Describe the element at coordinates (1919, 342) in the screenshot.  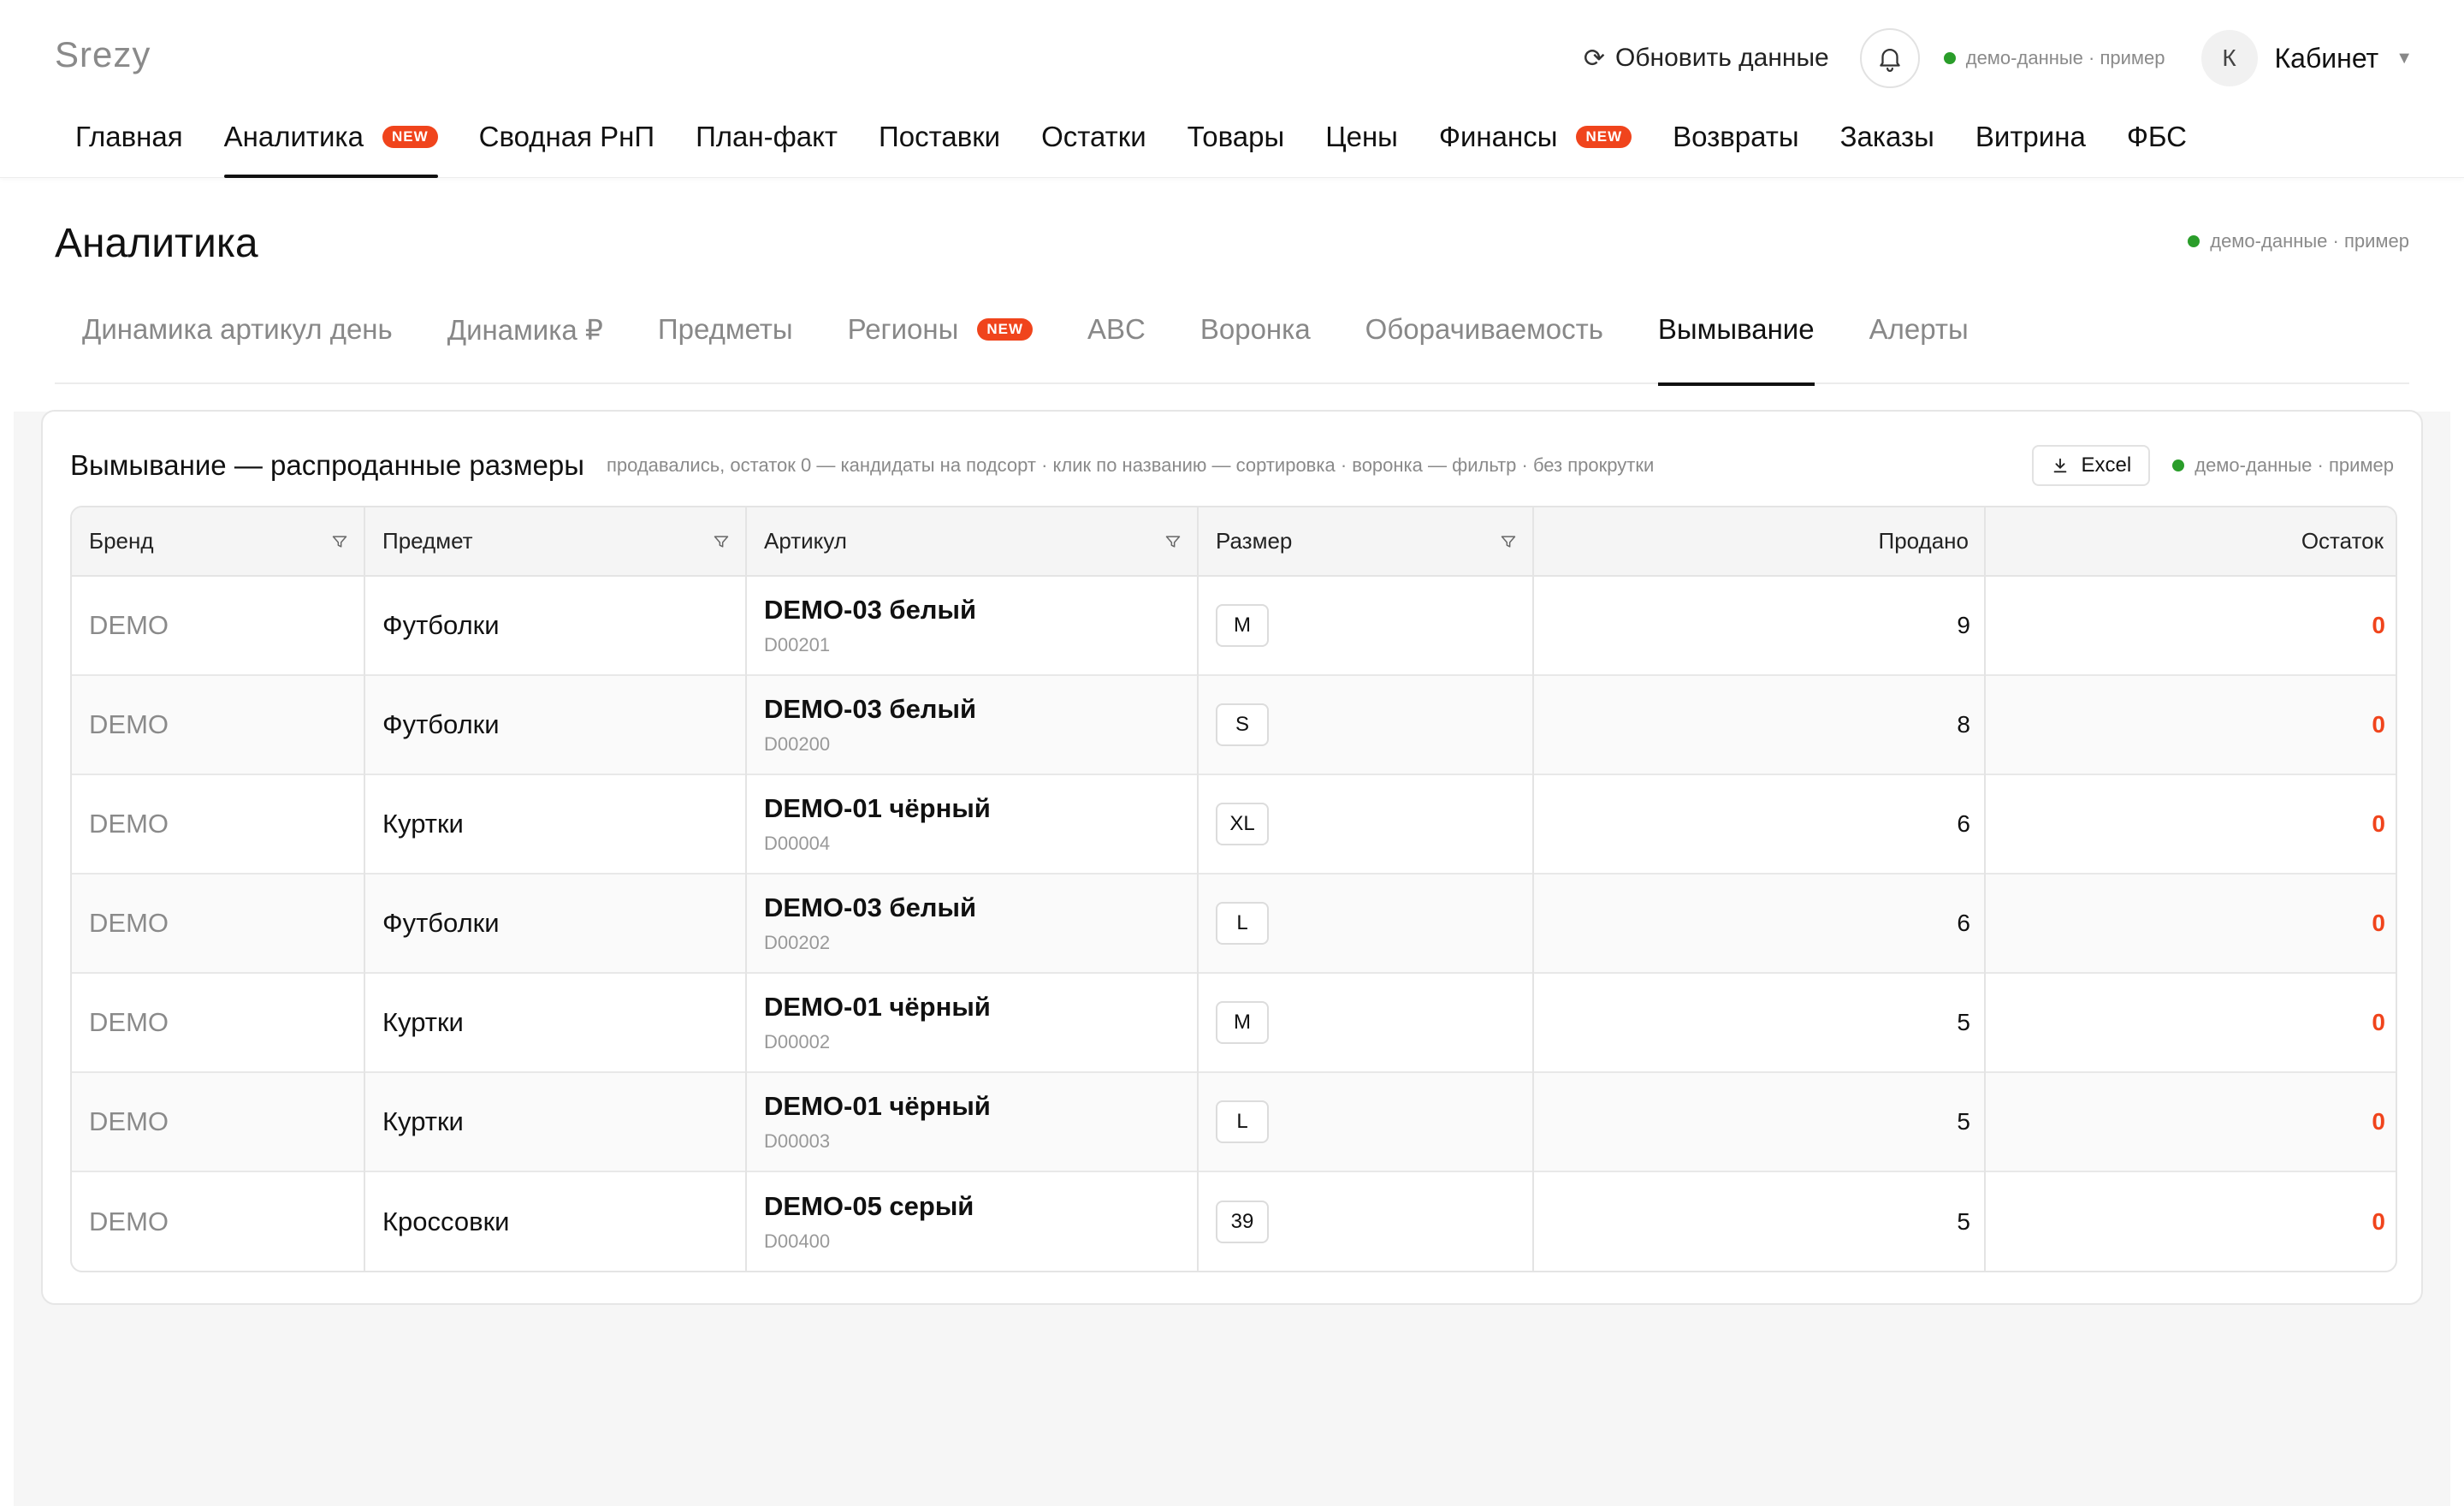
I see `tab-alerts: Алерты` at that location.